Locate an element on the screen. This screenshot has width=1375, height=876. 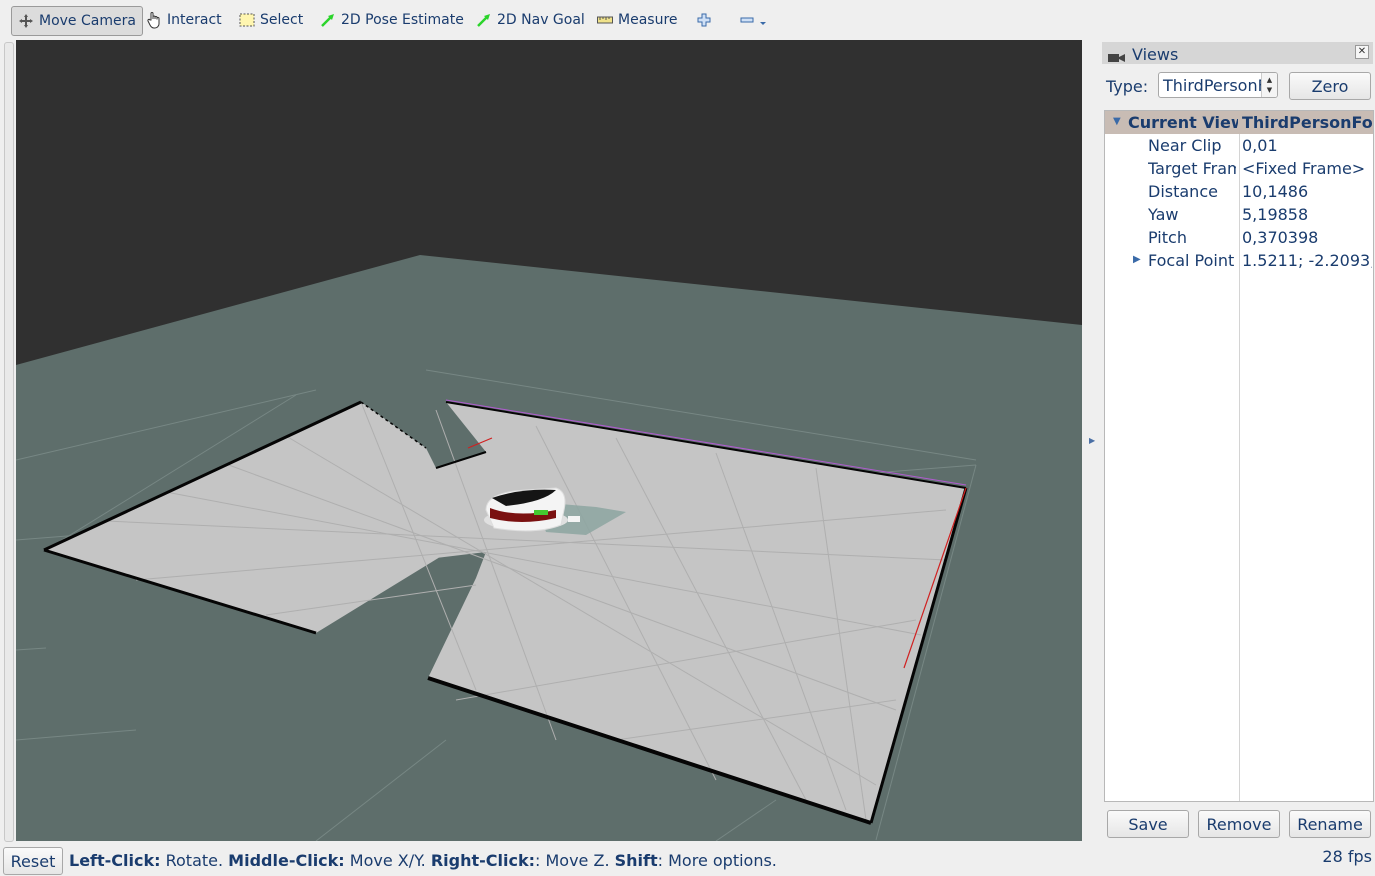
shift-hint: Shift is located at coordinates (636, 860).